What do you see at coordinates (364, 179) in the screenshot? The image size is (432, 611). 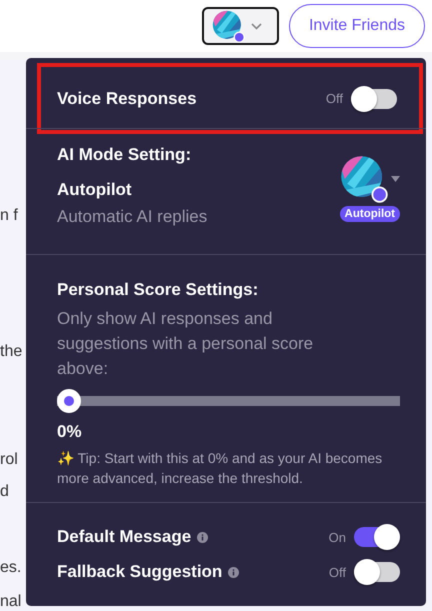 I see `mode-avatar-icon` at bounding box center [364, 179].